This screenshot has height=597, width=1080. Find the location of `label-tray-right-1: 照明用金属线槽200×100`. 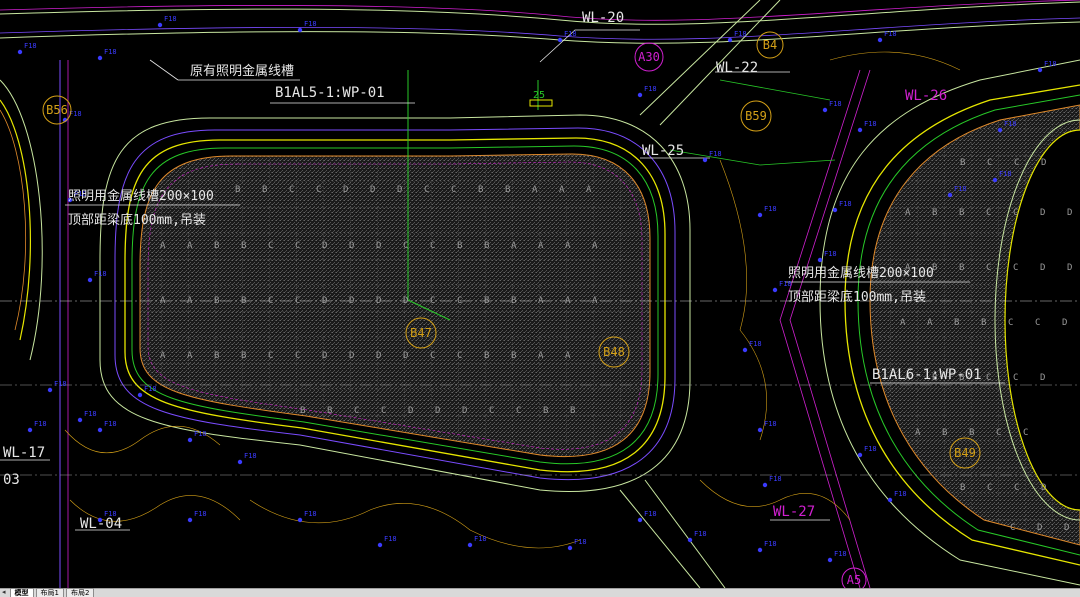

label-tray-right-1: 照明用金属线槽200×100 is located at coordinates (861, 273).